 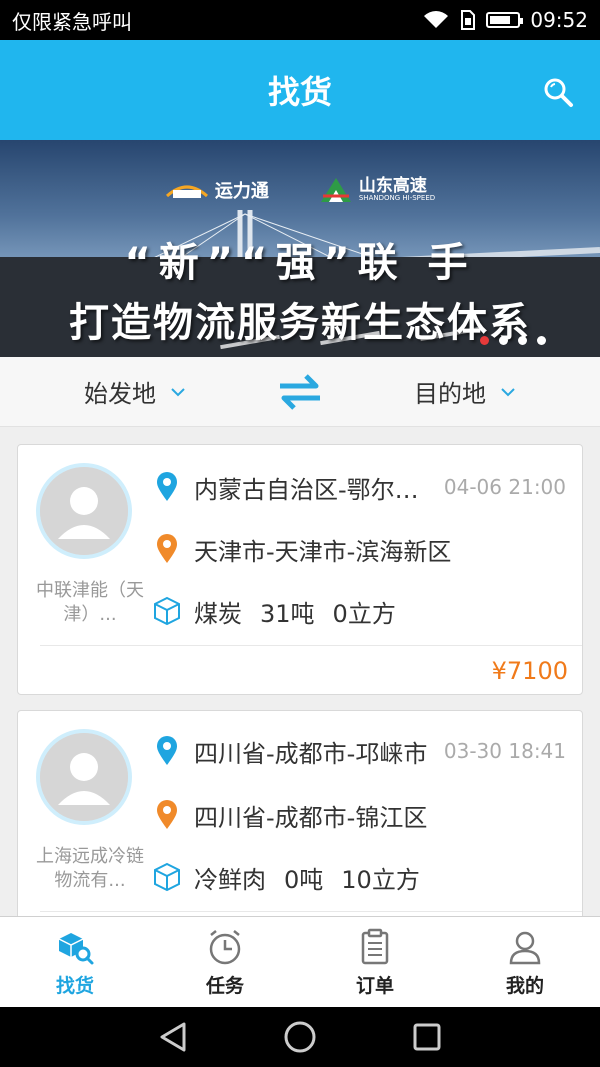 I want to click on goods-weight: 31吨, so click(x=287, y=613).